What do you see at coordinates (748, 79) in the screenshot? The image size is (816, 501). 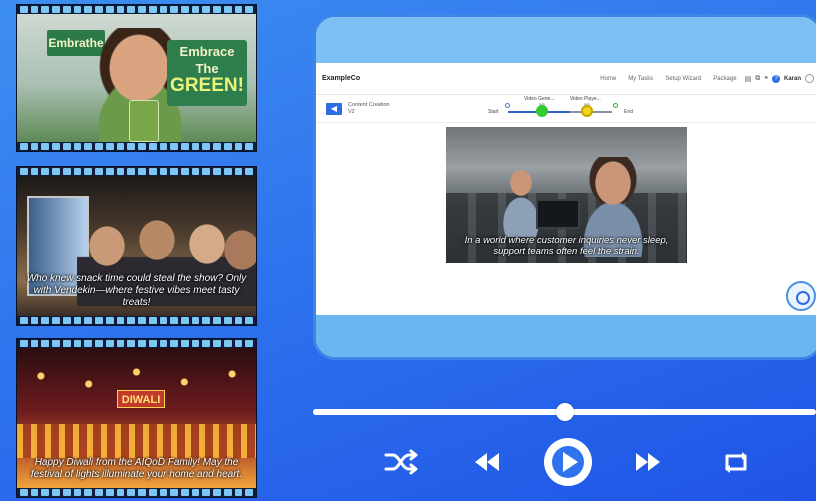 I see `document-icon: ▤` at bounding box center [748, 79].